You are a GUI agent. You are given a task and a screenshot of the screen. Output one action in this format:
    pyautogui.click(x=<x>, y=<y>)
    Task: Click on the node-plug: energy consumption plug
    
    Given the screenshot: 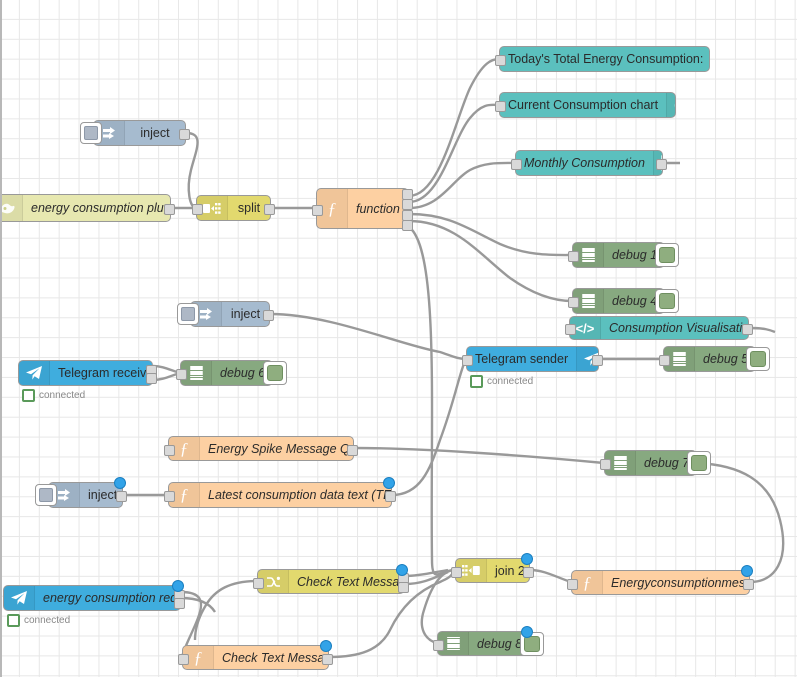 What is the action you would take?
    pyautogui.click(x=87, y=208)
    